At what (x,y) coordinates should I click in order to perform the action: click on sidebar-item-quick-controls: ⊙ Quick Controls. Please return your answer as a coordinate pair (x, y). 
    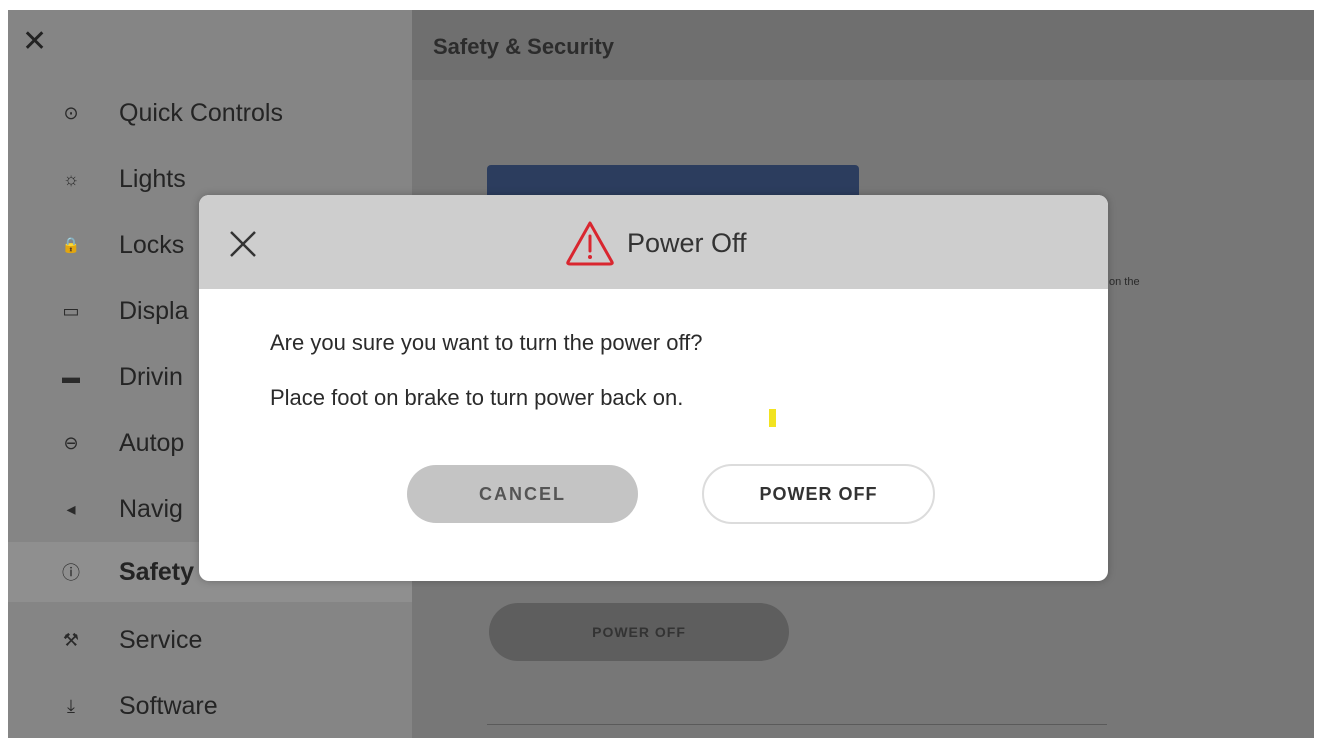
    Looking at the image, I should click on (210, 113).